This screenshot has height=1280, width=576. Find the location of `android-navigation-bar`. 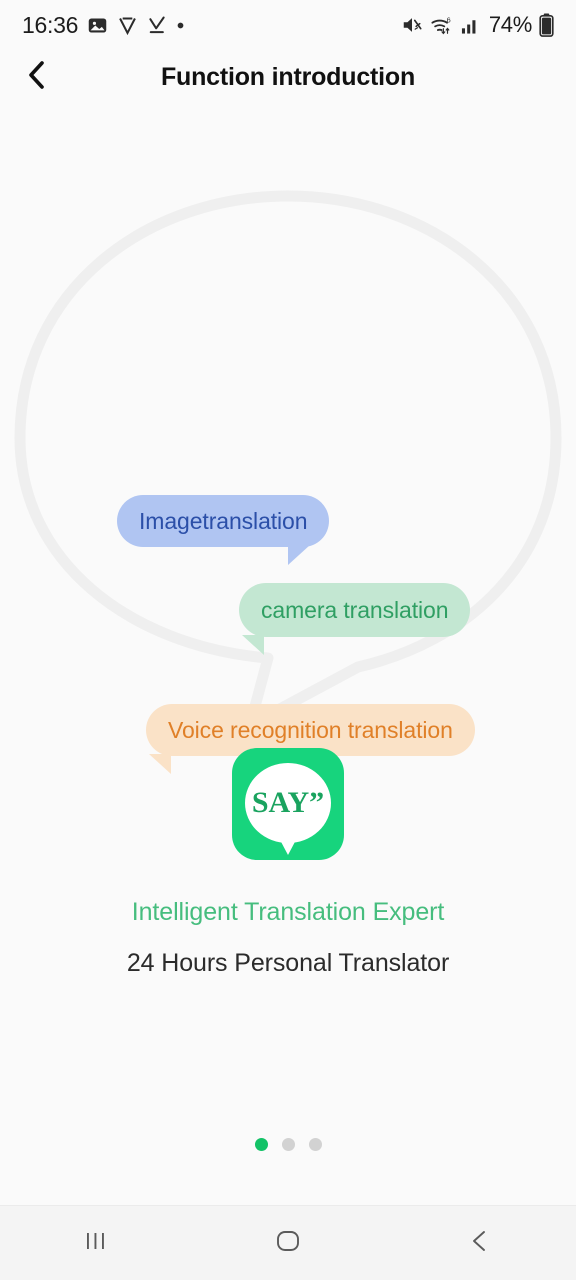

android-navigation-bar is located at coordinates (288, 1242).